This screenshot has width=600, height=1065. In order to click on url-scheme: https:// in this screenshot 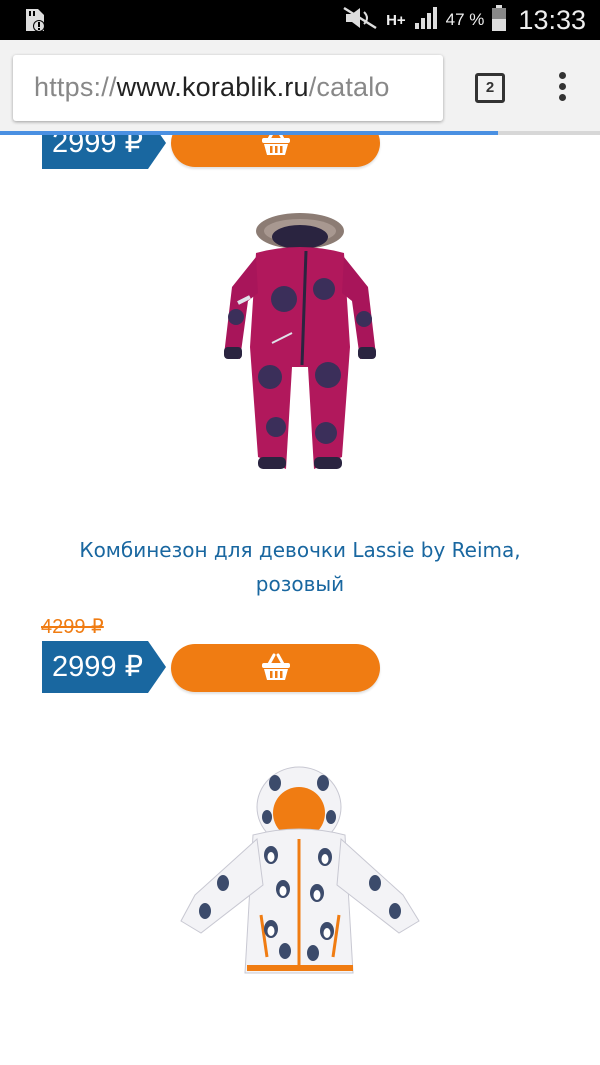, I will do `click(75, 87)`.